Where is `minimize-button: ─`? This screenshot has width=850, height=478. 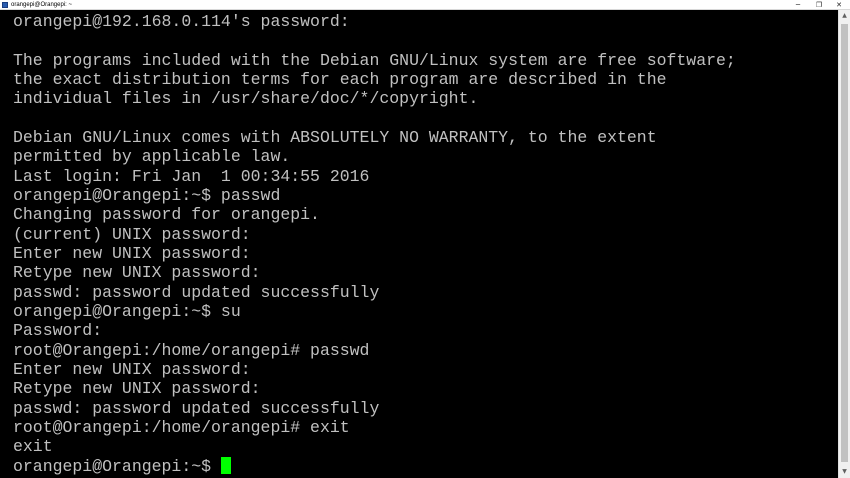 minimize-button: ─ is located at coordinates (798, 5).